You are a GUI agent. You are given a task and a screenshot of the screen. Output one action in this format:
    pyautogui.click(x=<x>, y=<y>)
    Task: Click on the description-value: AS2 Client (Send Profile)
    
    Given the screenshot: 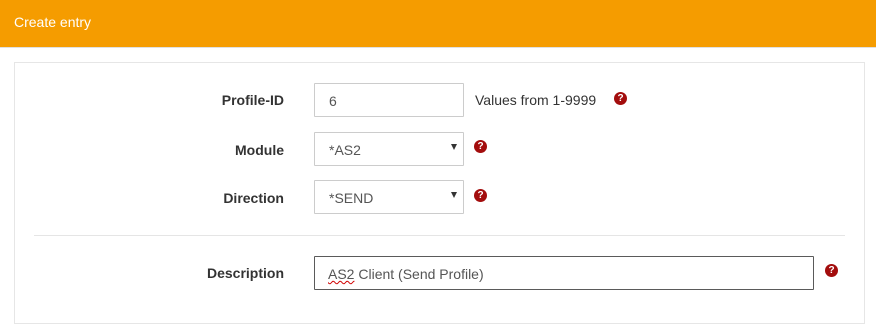 What is the action you would take?
    pyautogui.click(x=406, y=274)
    